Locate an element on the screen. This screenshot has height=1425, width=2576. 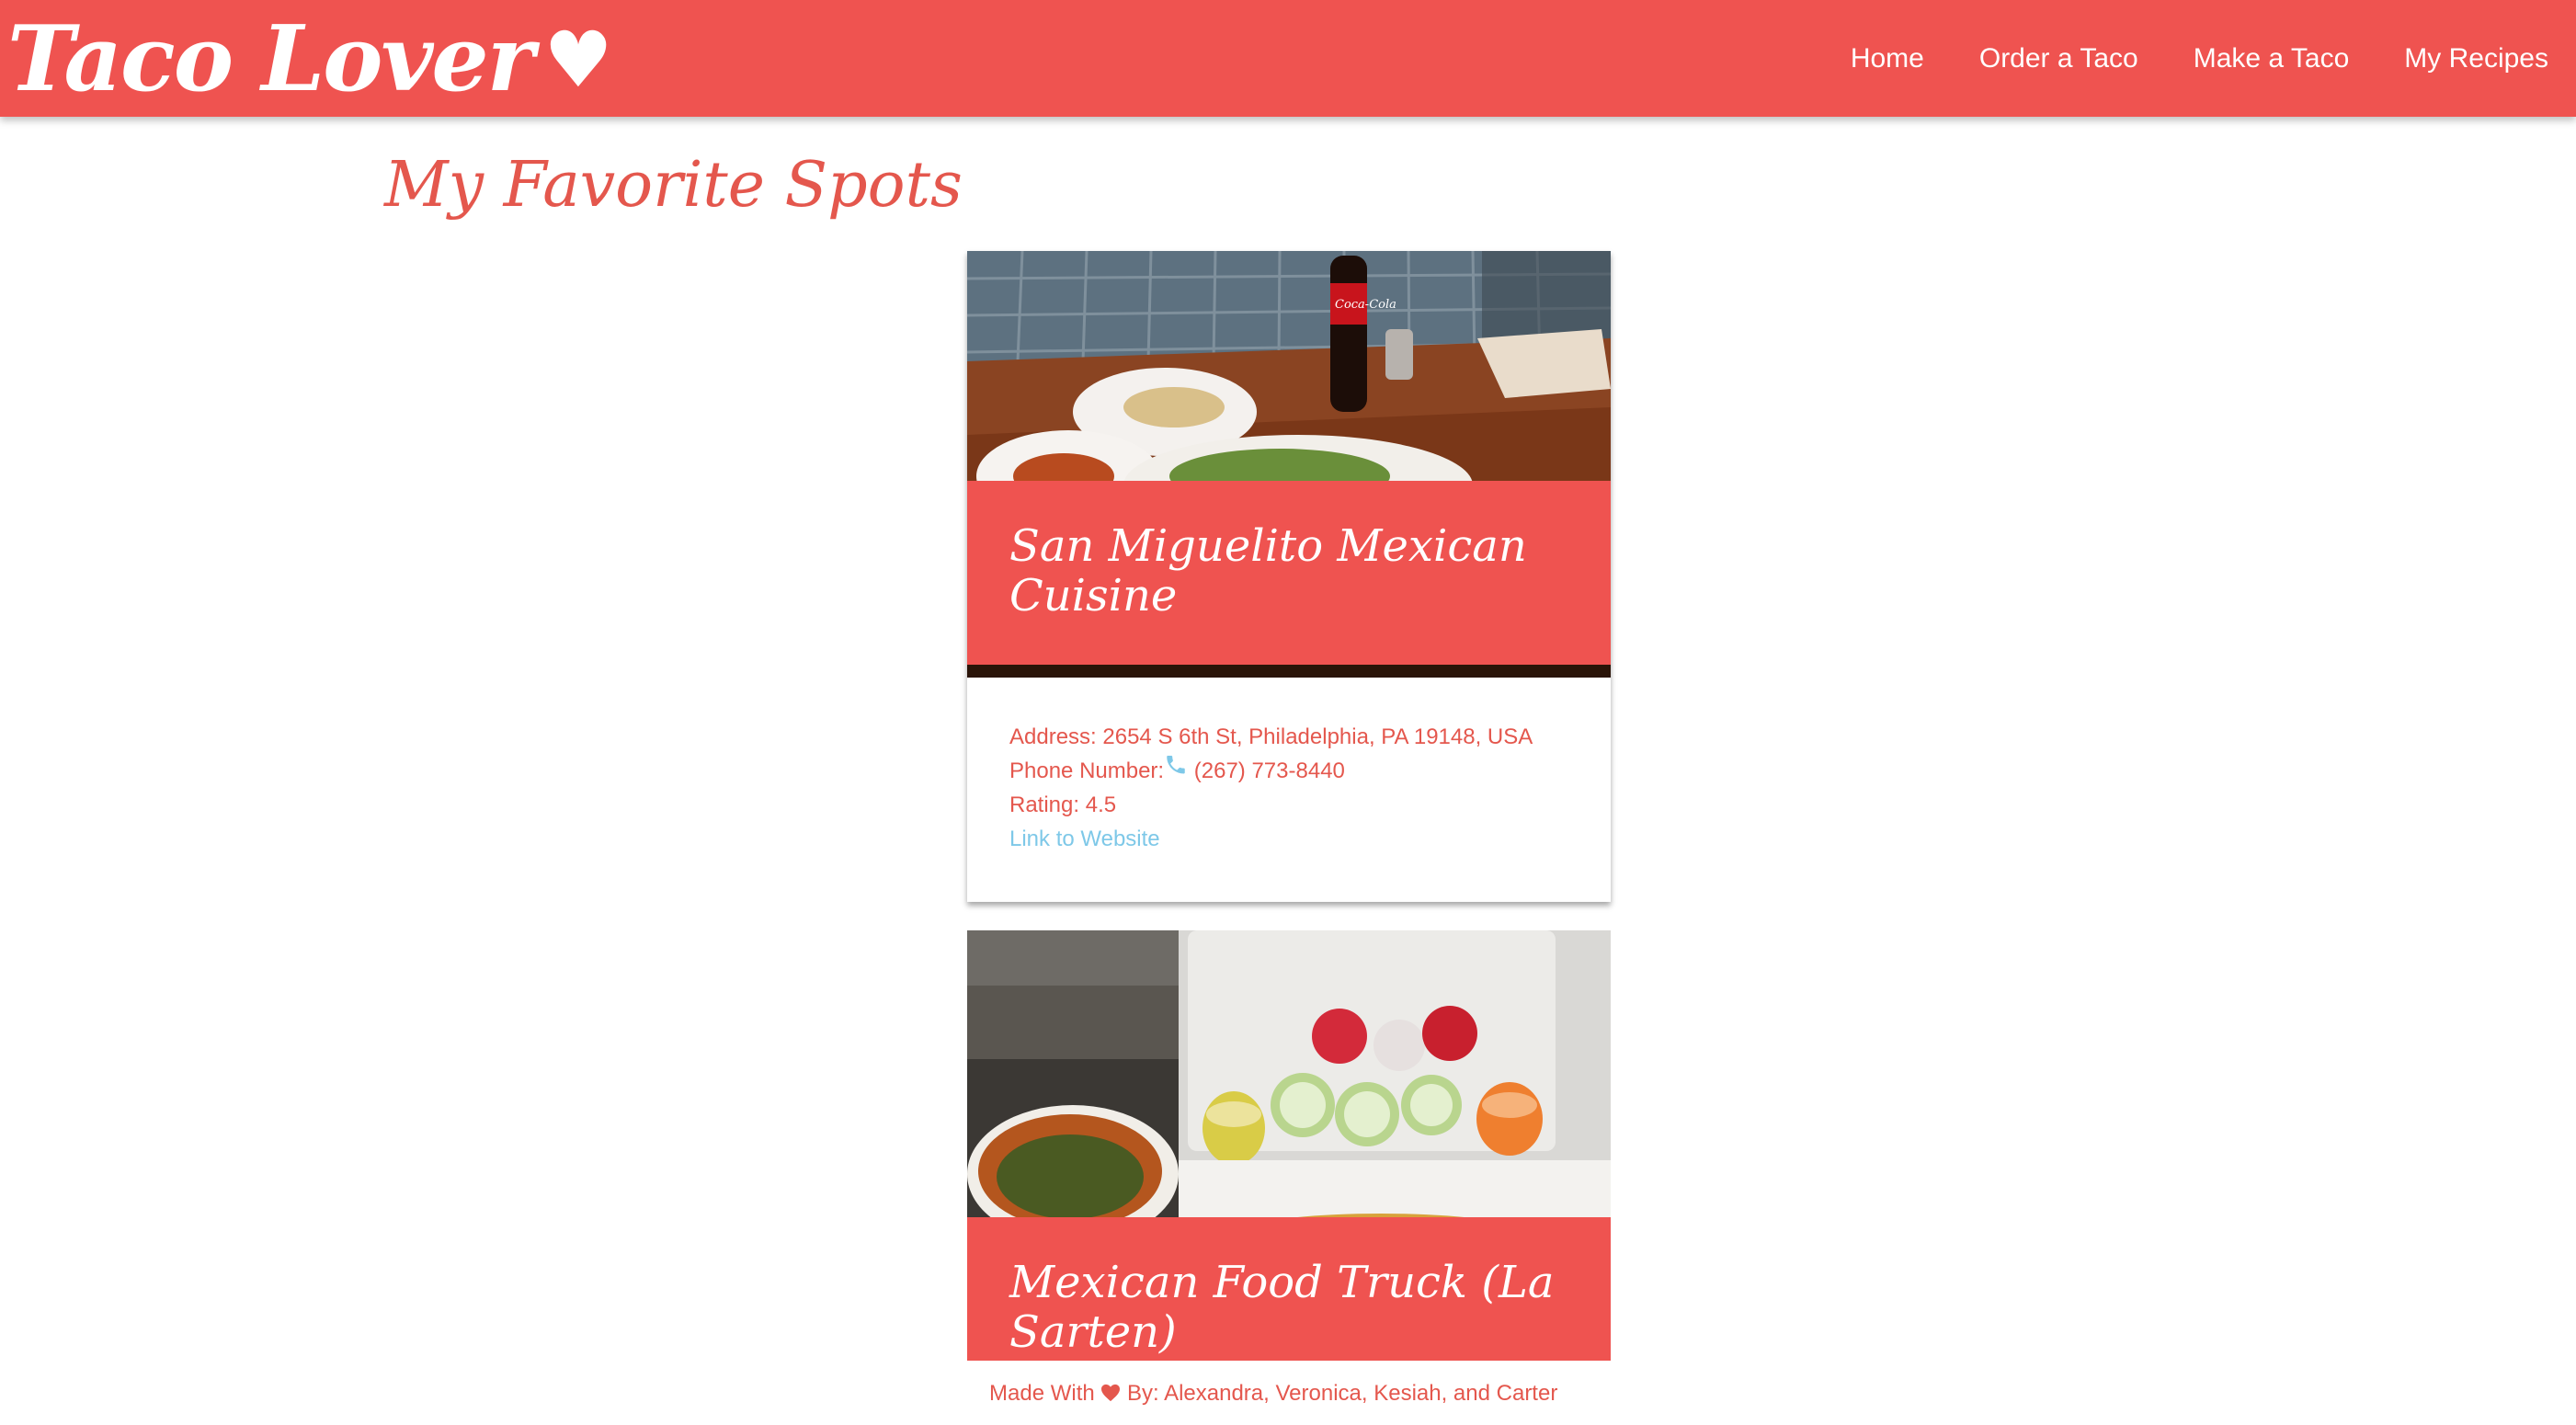
restaurant-photo: Coca-Cola San Miguelito Mexican Cuisine is located at coordinates (1289, 464).